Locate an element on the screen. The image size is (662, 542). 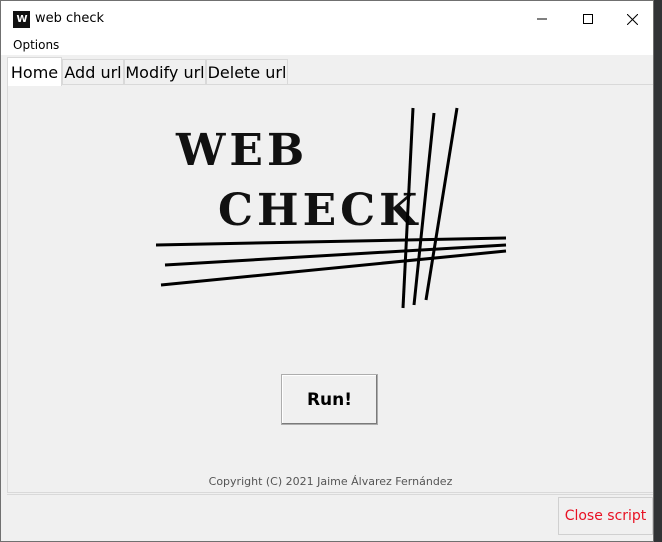
tab-add-url: Add url is located at coordinates (93, 71).